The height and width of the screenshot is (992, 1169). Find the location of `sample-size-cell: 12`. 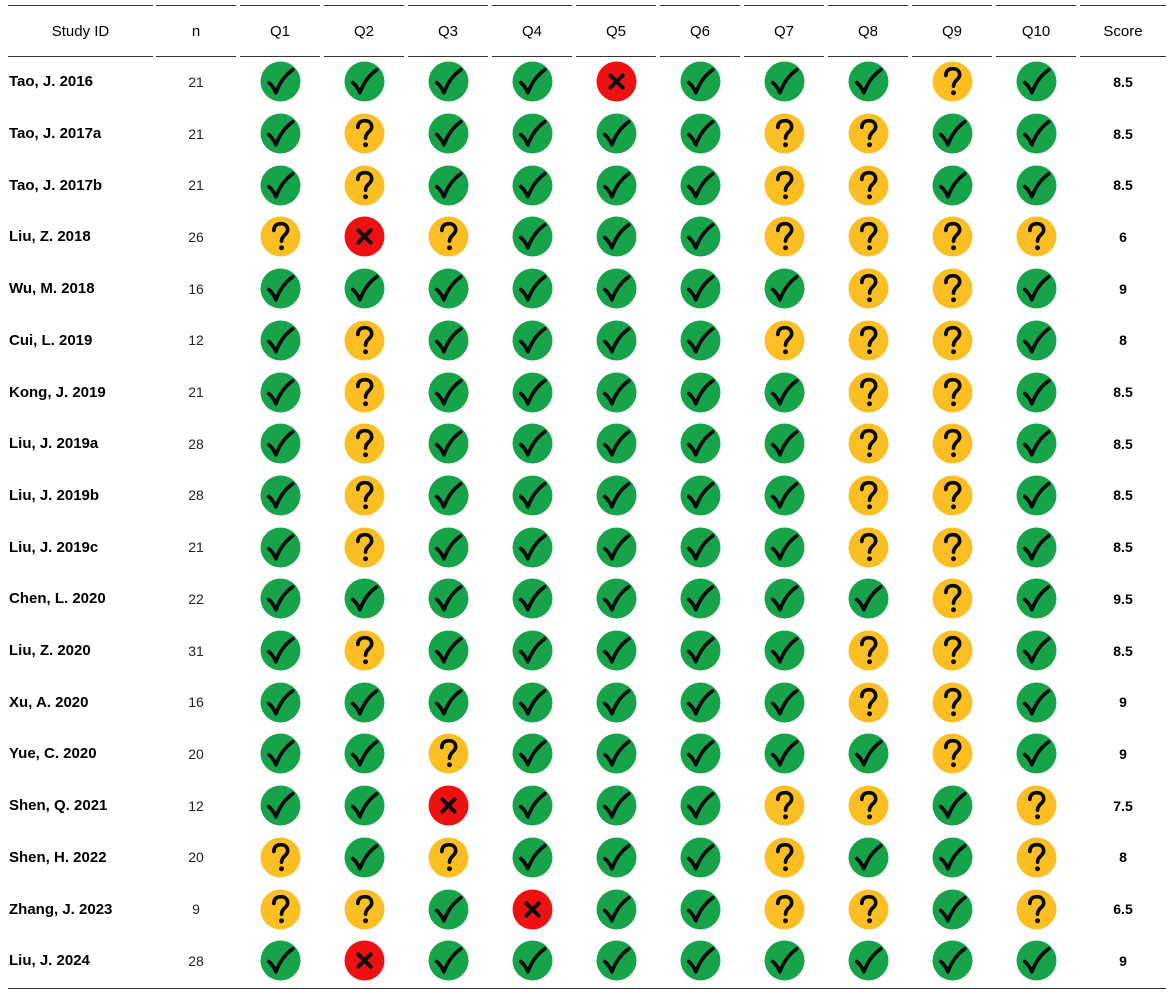

sample-size-cell: 12 is located at coordinates (196, 805).